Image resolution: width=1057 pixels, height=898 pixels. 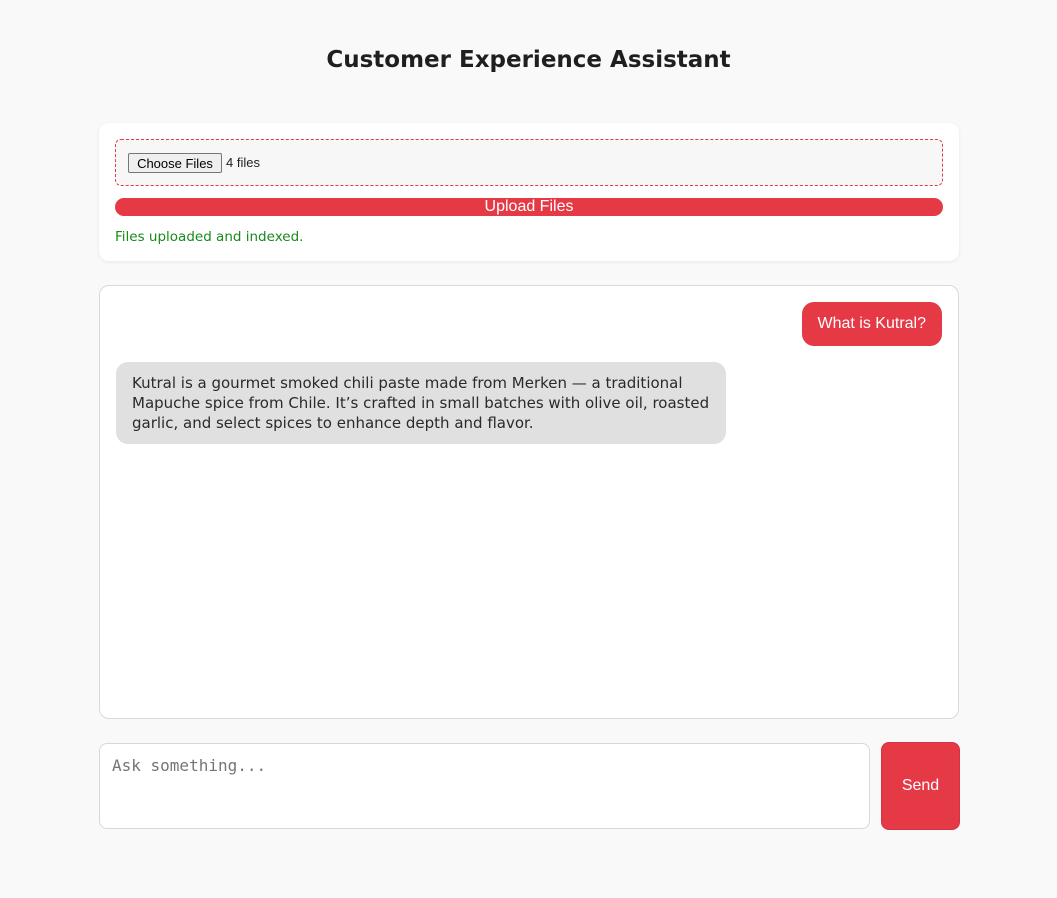 I want to click on user-message-bubble: What is Kutral?, so click(x=871, y=324).